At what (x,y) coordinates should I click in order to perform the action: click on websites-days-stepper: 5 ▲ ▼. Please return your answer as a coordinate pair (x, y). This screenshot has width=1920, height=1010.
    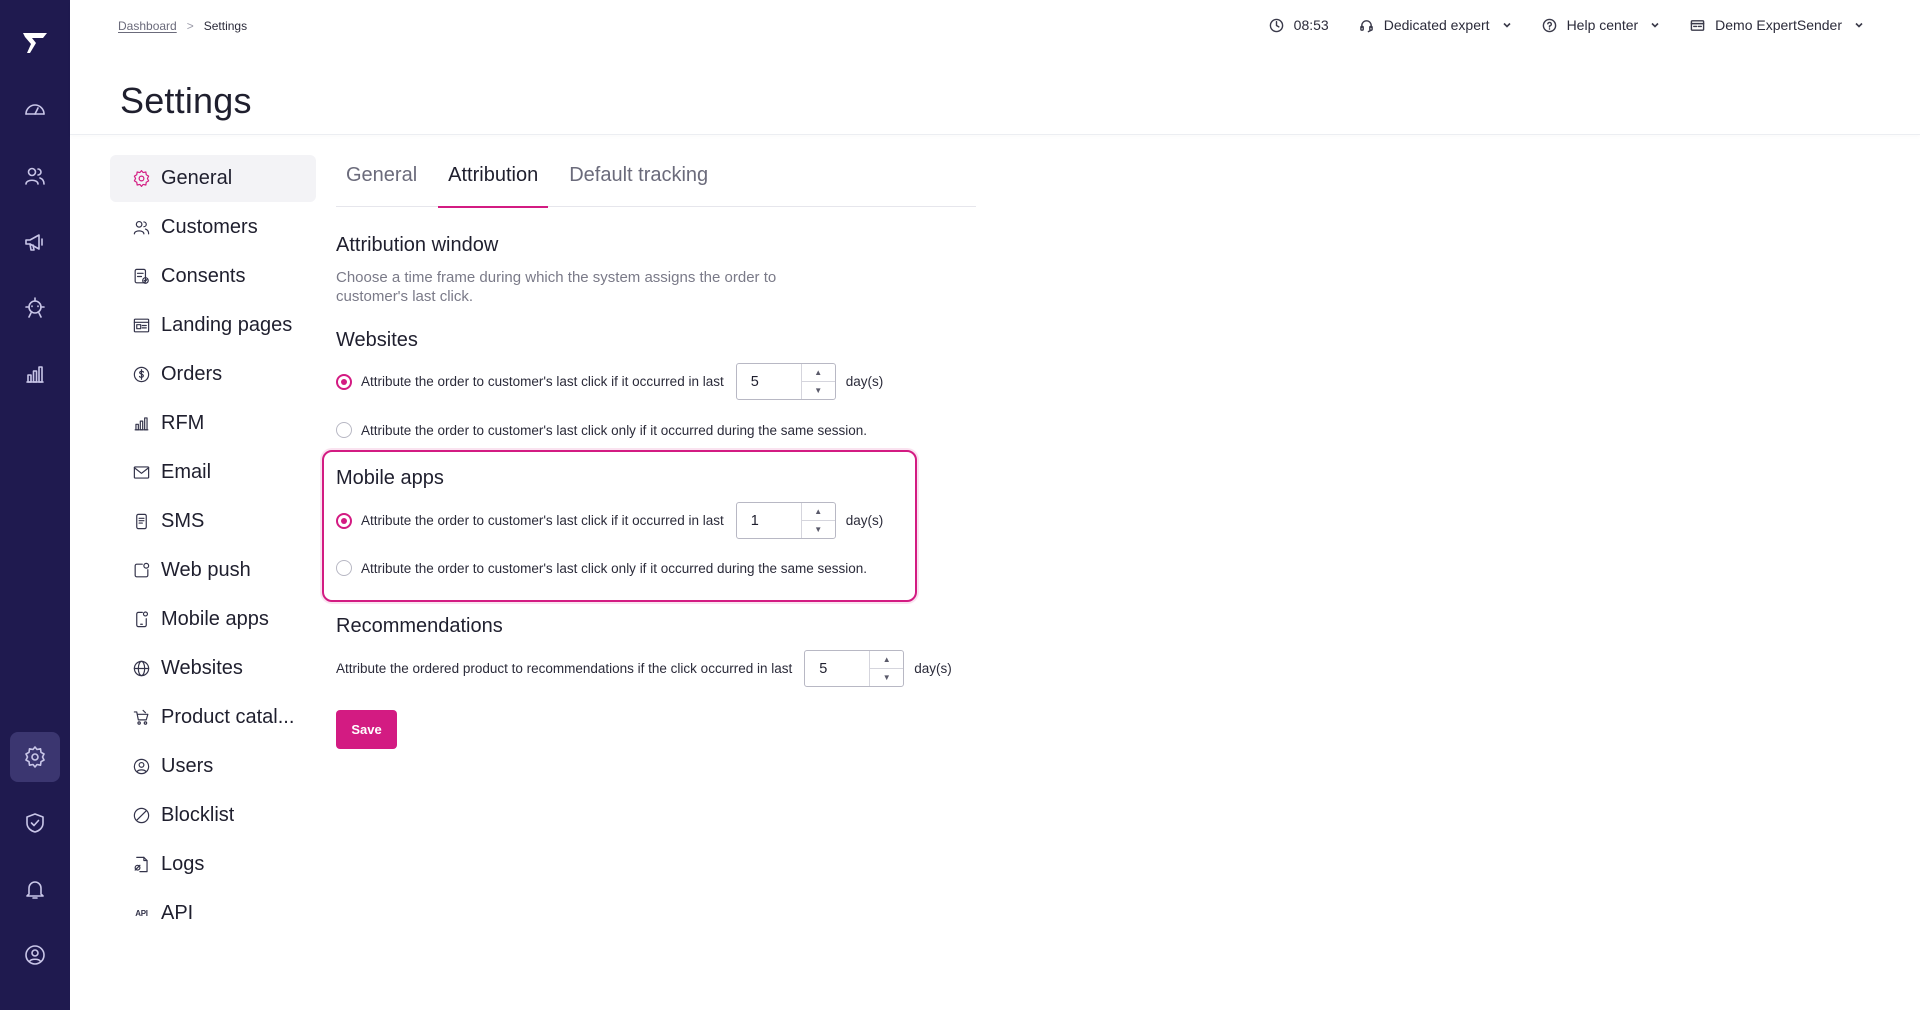
    Looking at the image, I should click on (785, 381).